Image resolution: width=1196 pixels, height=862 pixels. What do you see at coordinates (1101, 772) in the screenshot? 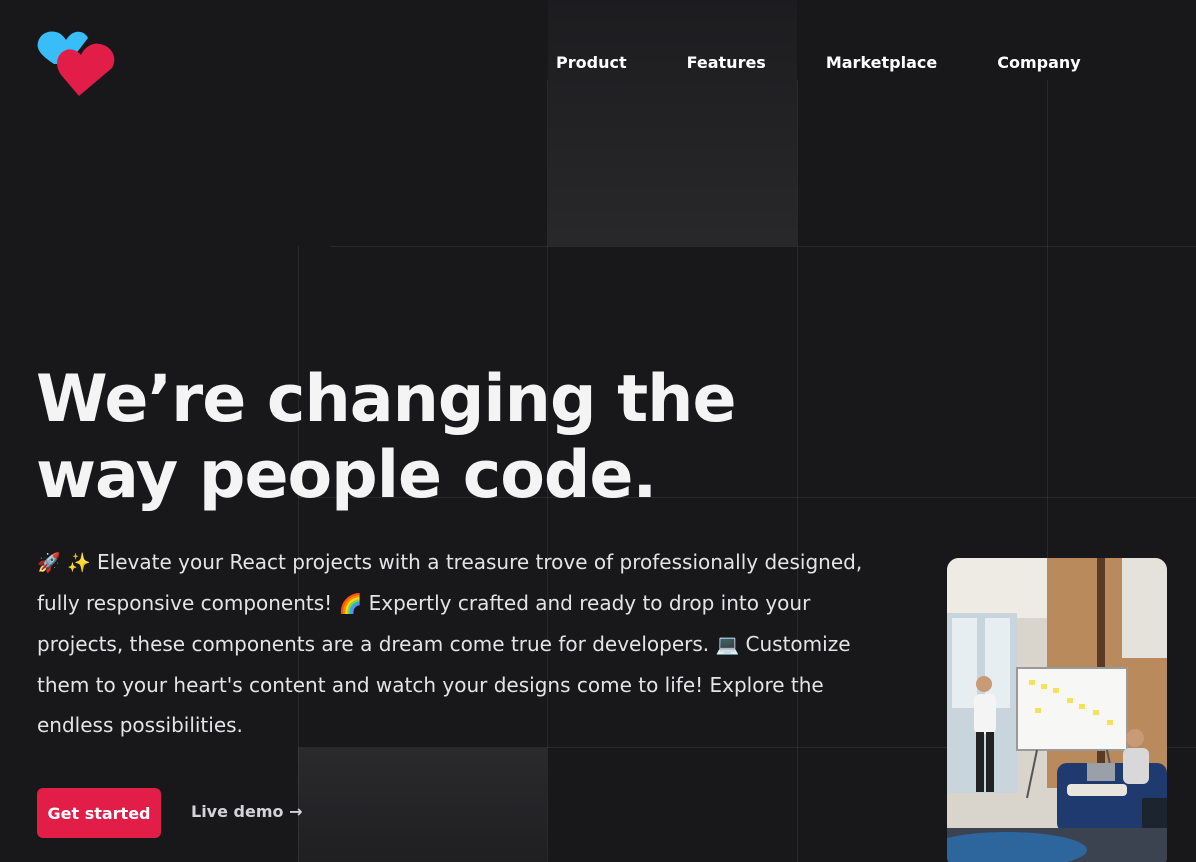
I see `photo-laptop` at bounding box center [1101, 772].